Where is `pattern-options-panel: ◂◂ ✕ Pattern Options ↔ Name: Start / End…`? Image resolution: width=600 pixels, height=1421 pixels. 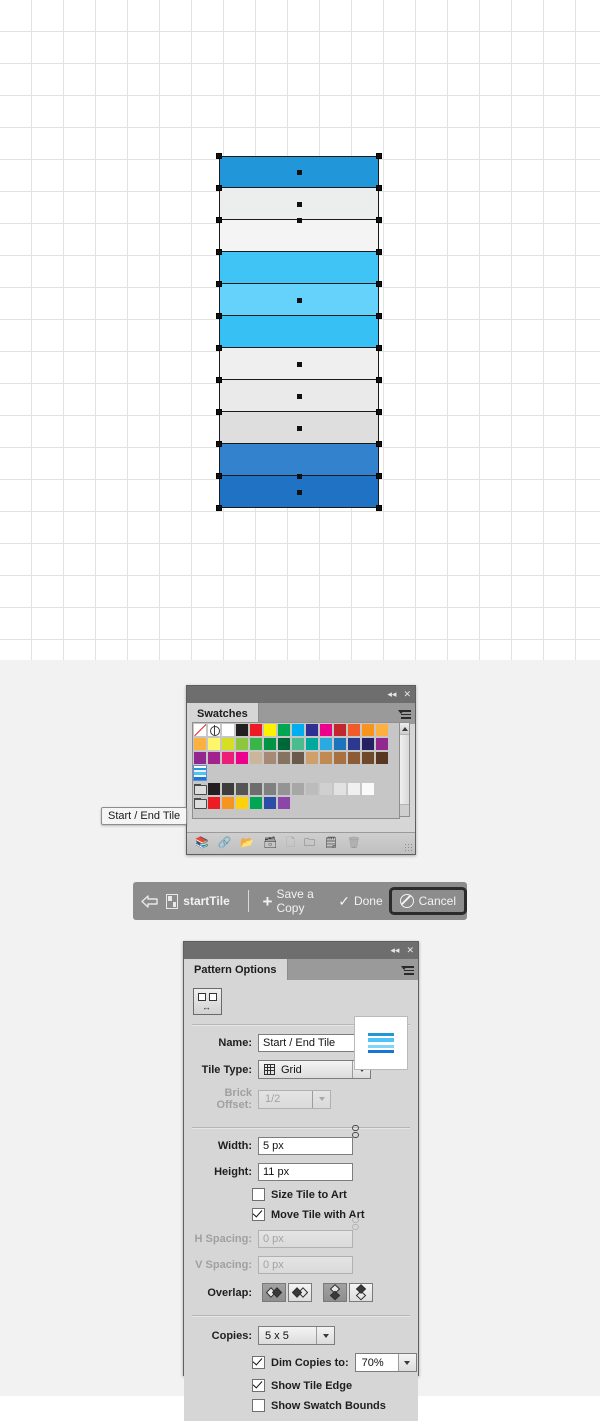
pattern-options-panel: ◂◂ ✕ Pattern Options ↔ Name: Start / End… is located at coordinates (301, 1181).